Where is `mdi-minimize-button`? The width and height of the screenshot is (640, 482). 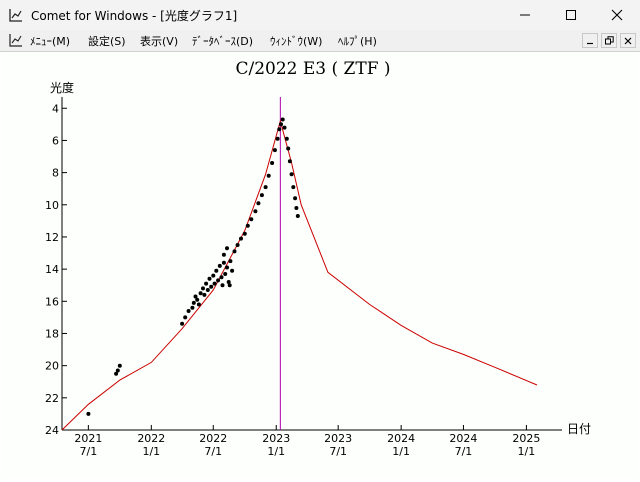 mdi-minimize-button is located at coordinates (590, 40).